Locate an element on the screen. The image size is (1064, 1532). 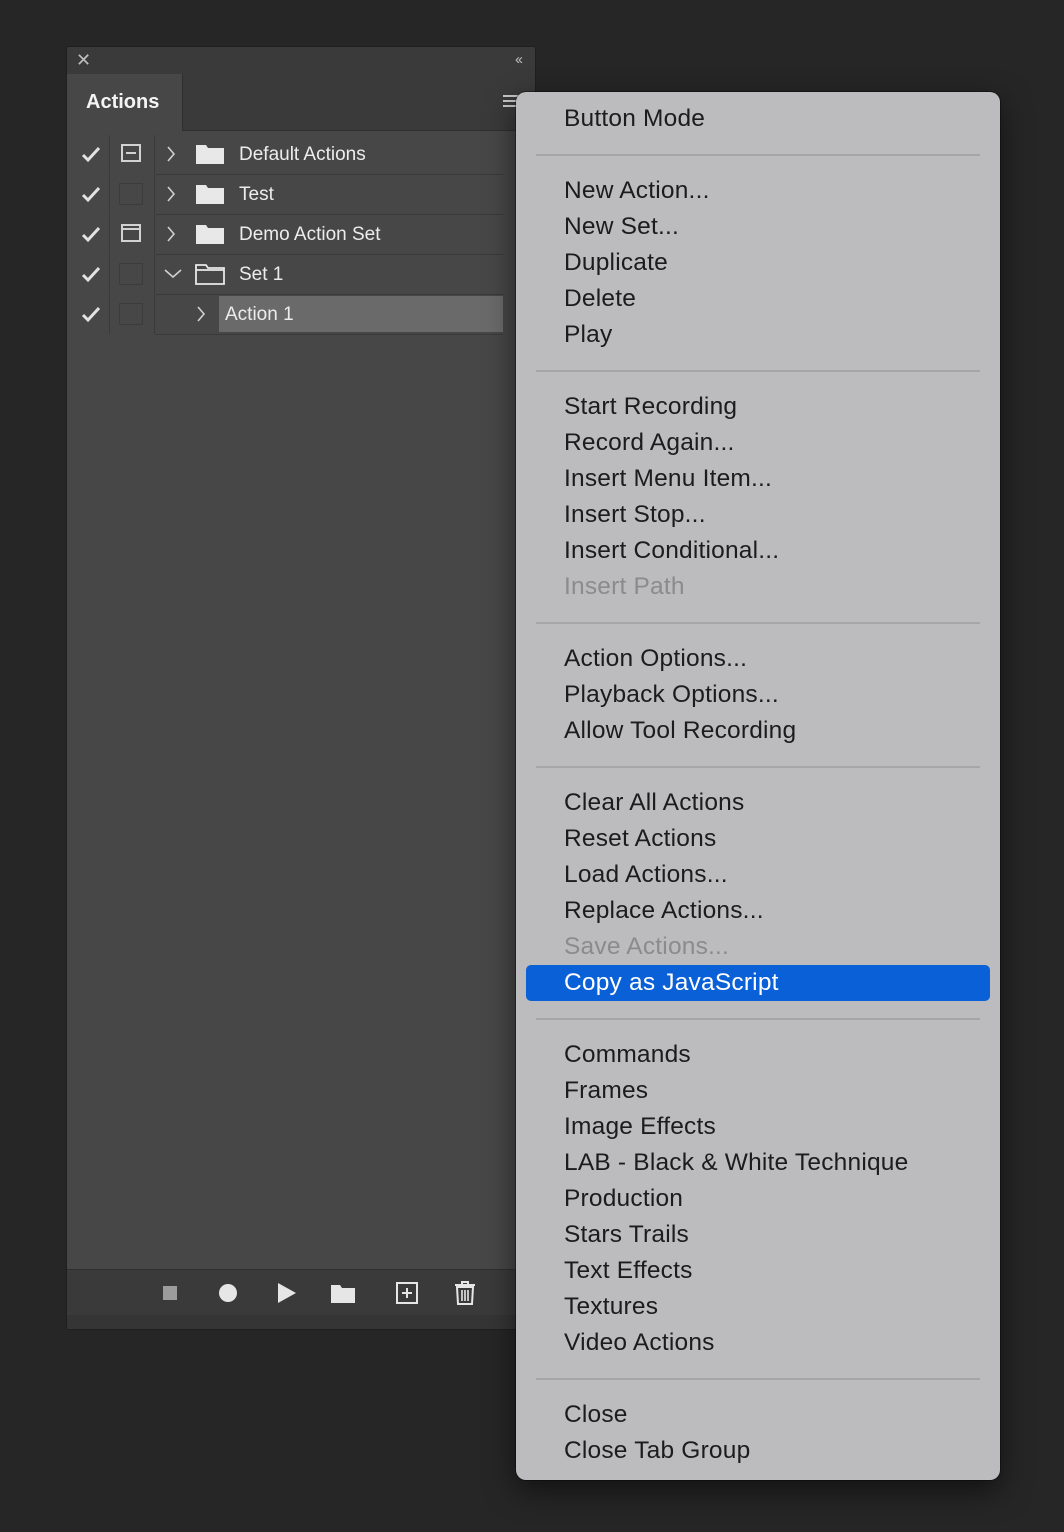
close-icon: ✕ is located at coordinates (83, 60).